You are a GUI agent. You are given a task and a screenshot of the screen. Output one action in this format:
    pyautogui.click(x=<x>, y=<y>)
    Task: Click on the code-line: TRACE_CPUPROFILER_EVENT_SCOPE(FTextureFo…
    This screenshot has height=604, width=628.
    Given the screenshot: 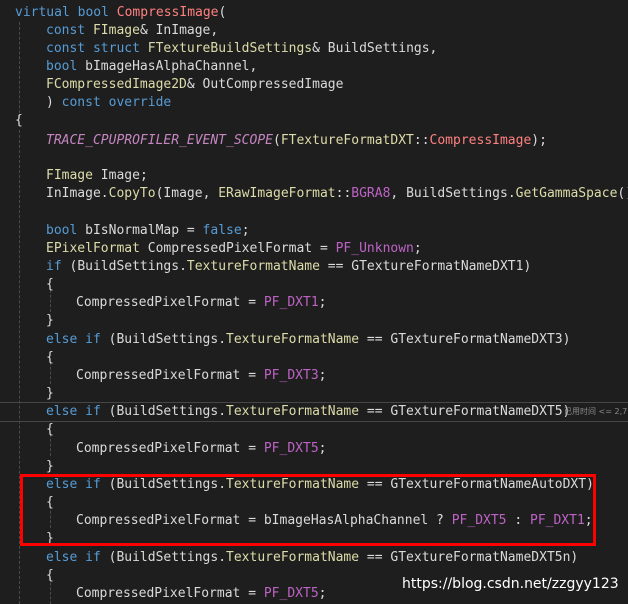 What is the action you would take?
    pyautogui.click(x=296, y=140)
    